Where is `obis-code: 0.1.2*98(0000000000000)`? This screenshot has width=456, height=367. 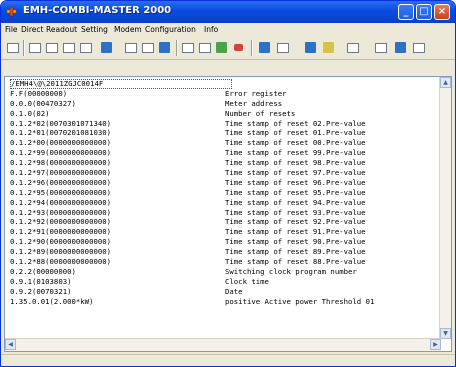 obis-code: 0.1.2*98(0000000000000) is located at coordinates (61, 163).